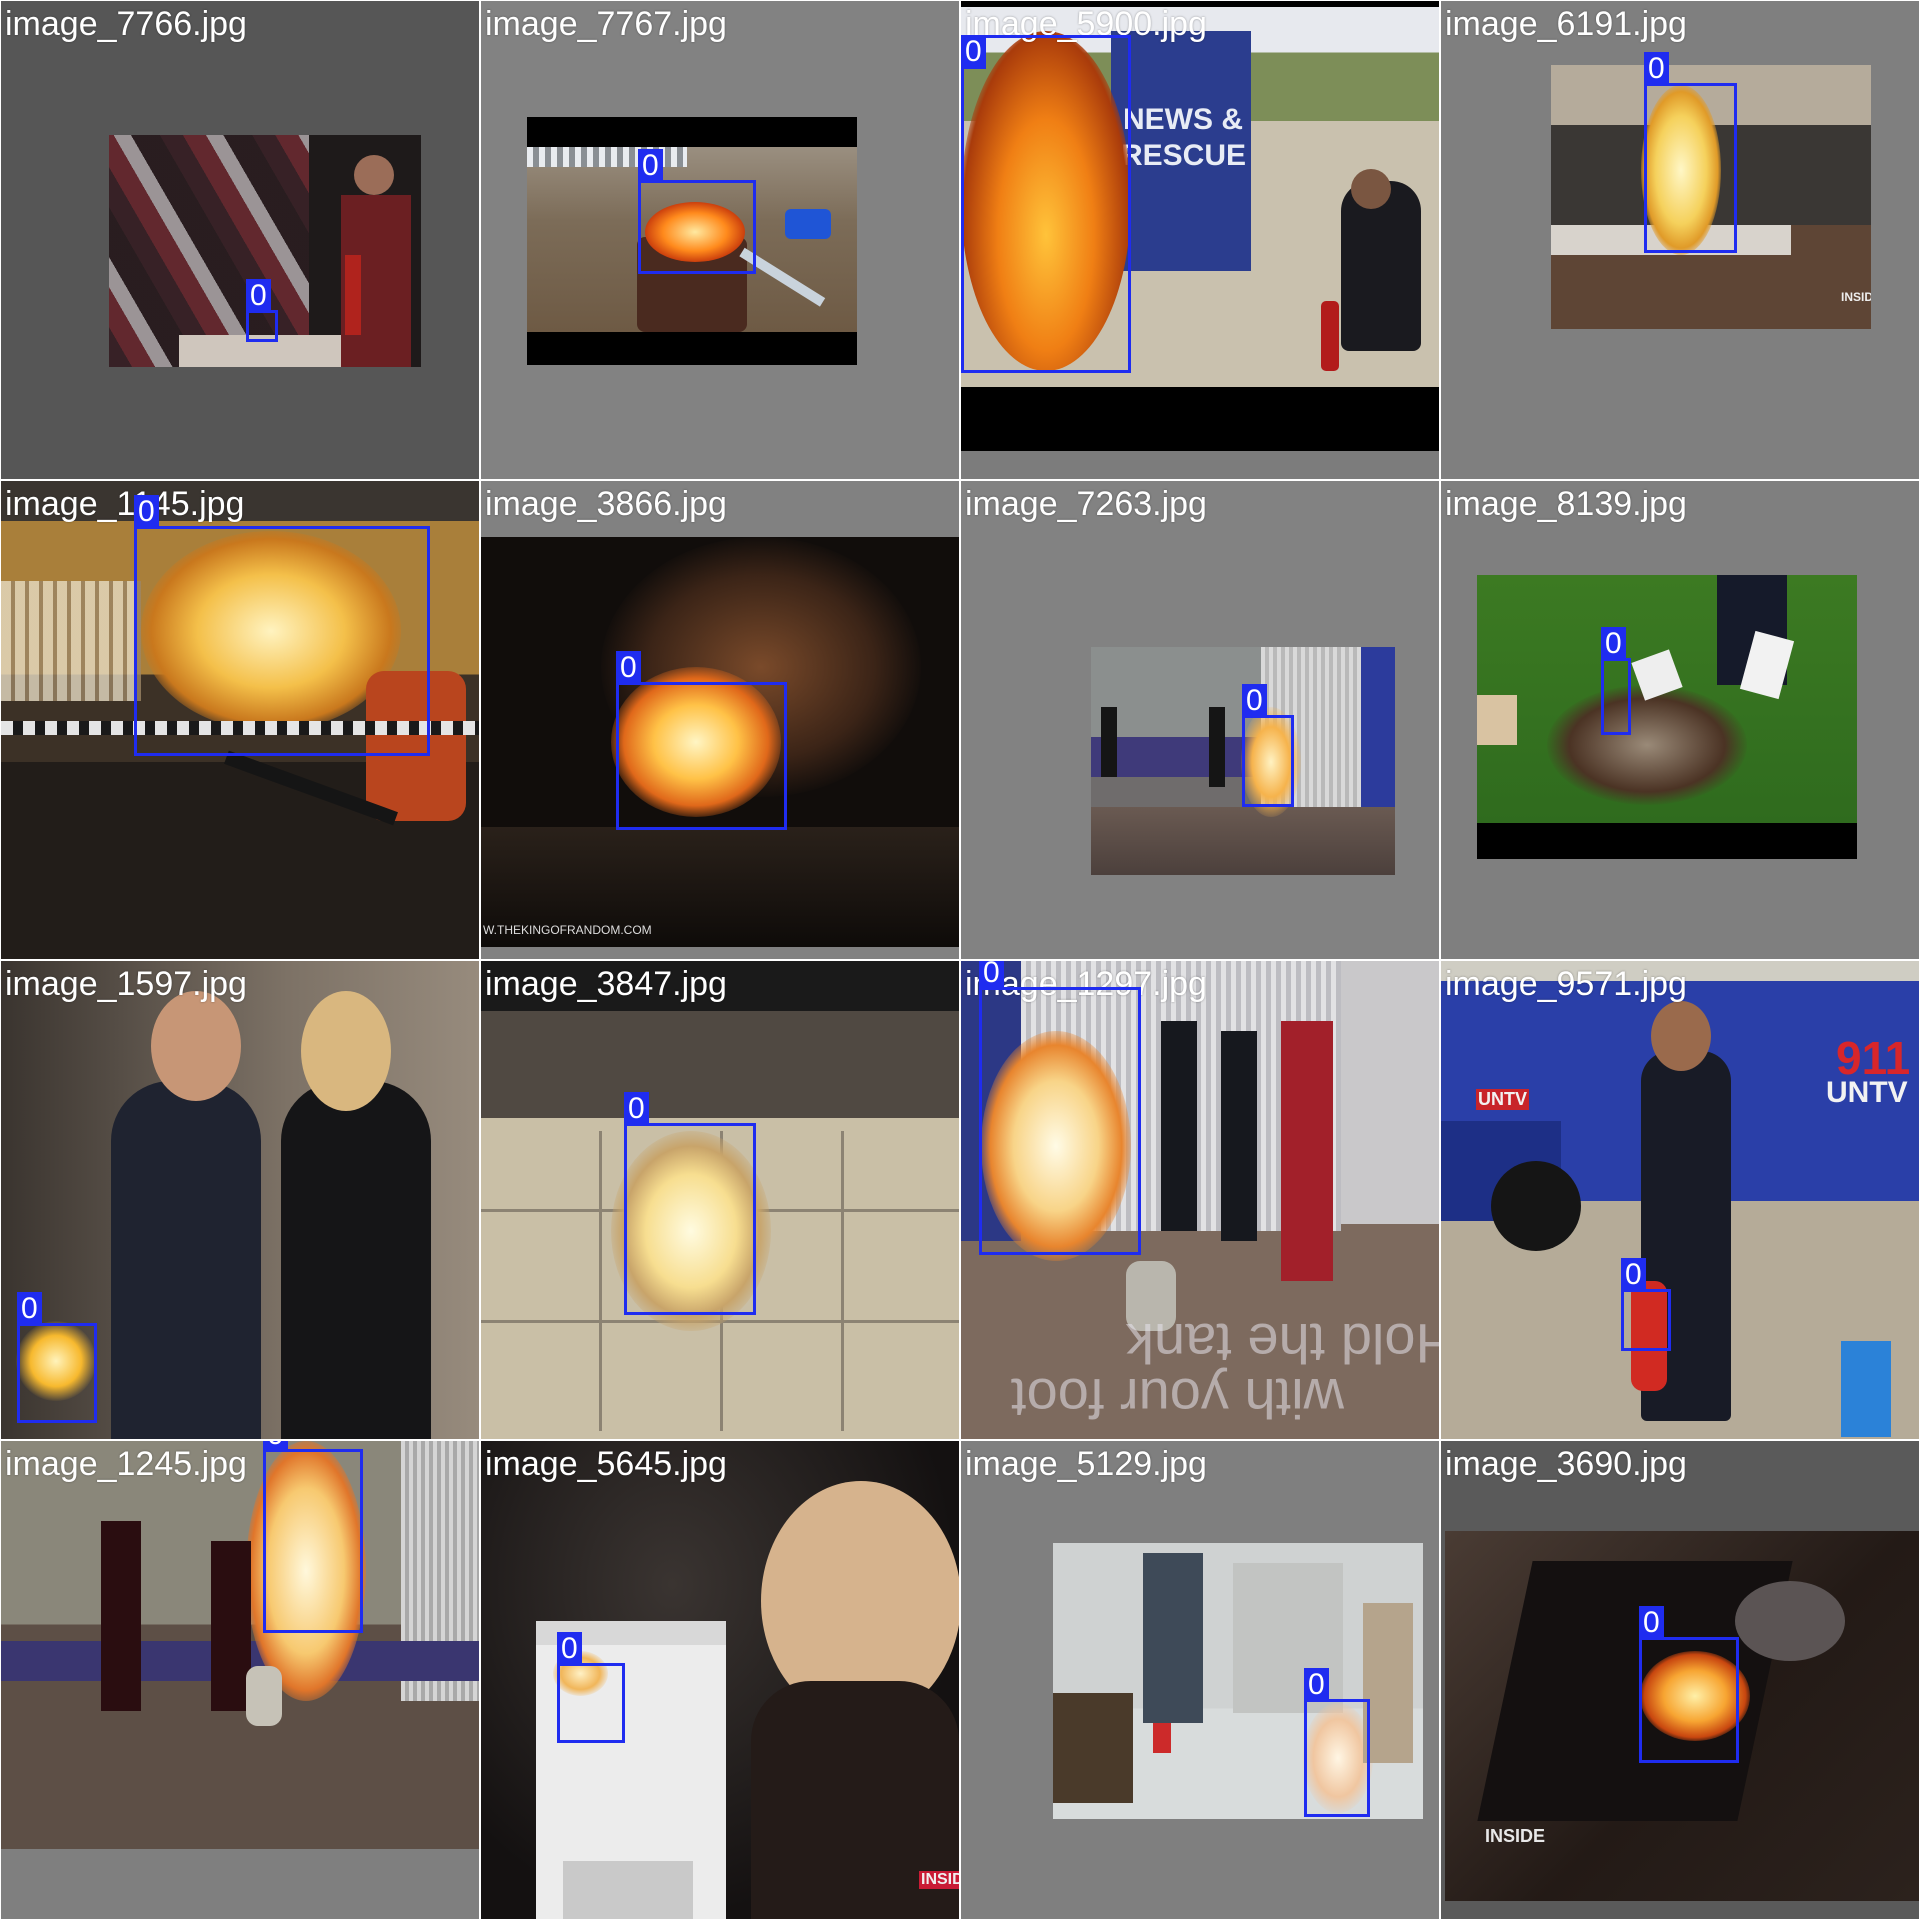  What do you see at coordinates (1086, 1464) in the screenshot?
I see `filename-label: image_5129.jpg` at bounding box center [1086, 1464].